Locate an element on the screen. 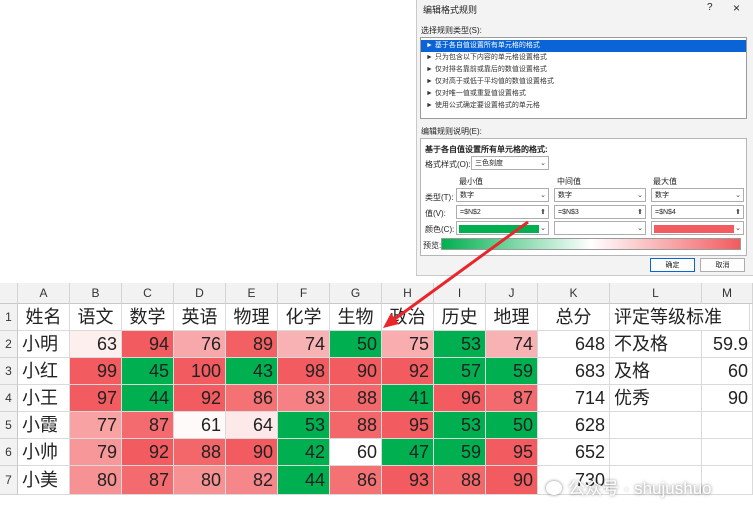 This screenshot has width=753, height=512. wechat-icon is located at coordinates (554, 488).